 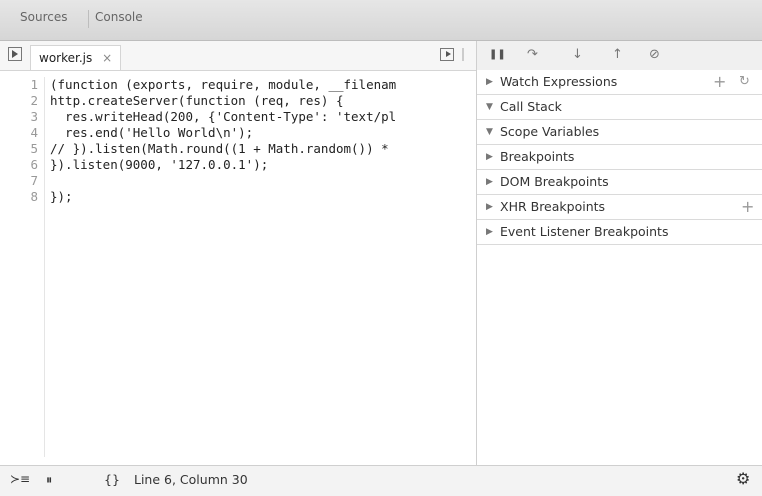 What do you see at coordinates (19, 101) in the screenshot?
I see `line-number: 2` at bounding box center [19, 101].